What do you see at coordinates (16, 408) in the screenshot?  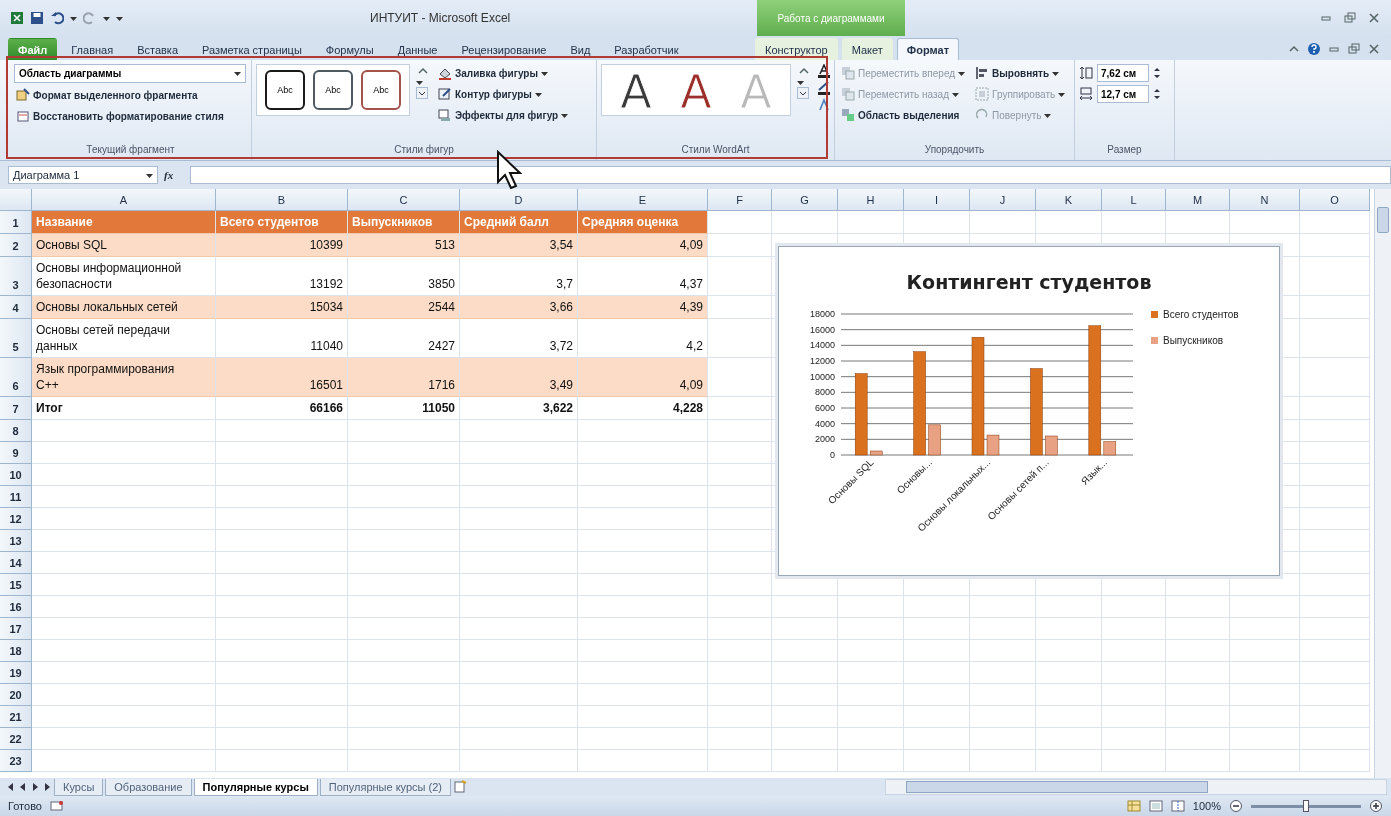 I see `row-header: 7` at bounding box center [16, 408].